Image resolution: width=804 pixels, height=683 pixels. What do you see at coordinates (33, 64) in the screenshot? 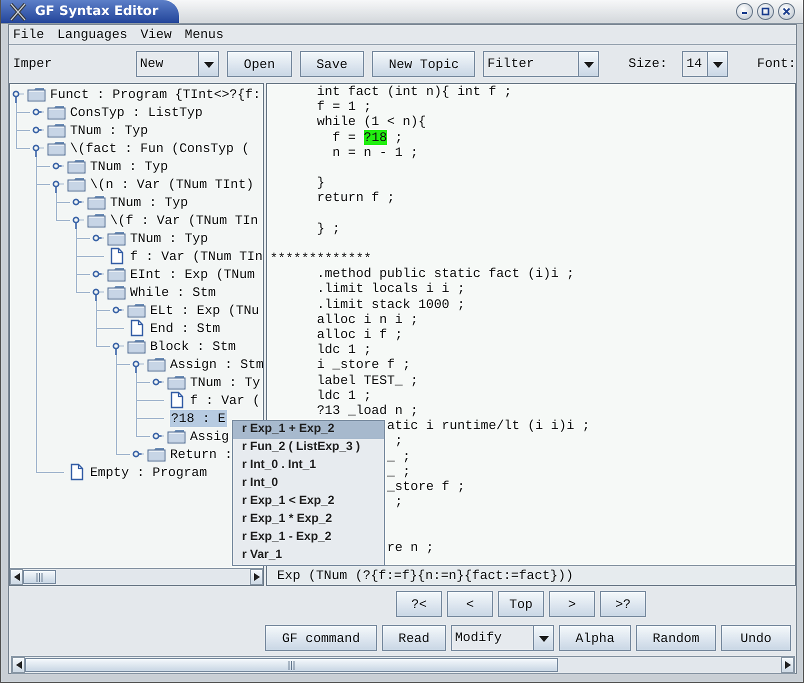
I see `language-label: Imper` at bounding box center [33, 64].